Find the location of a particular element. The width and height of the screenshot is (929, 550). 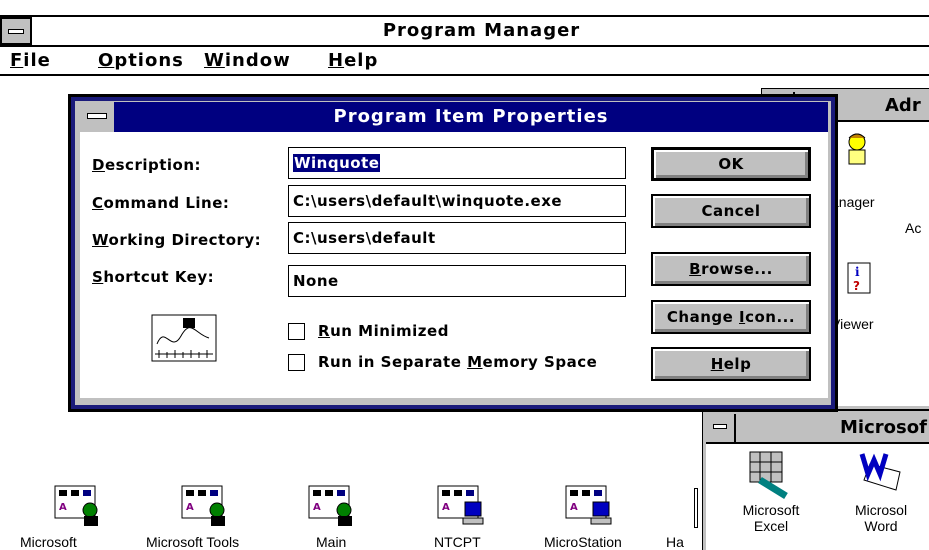

menu-file: File is located at coordinates (30, 60).